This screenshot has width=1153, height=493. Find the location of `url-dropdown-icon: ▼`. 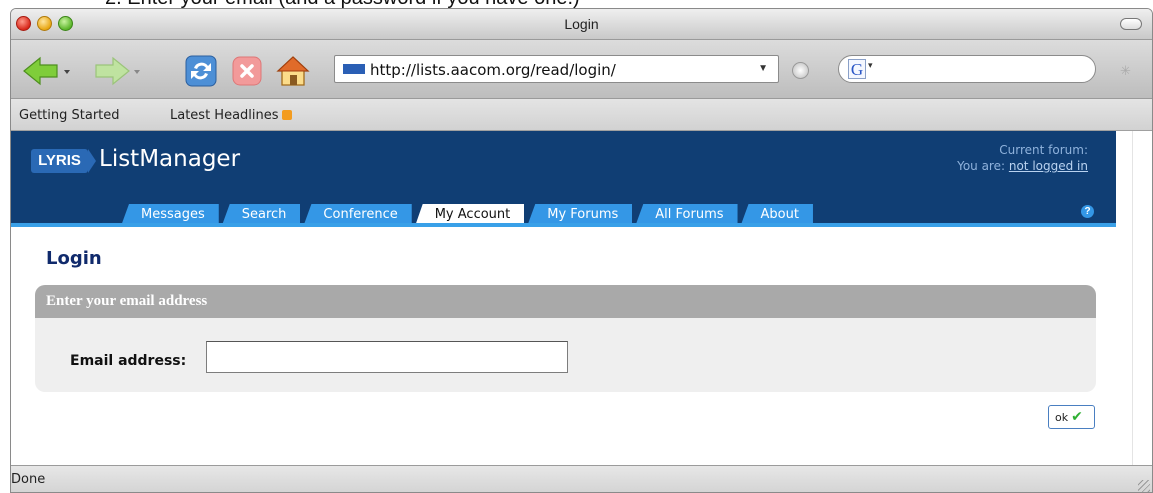

url-dropdown-icon: ▼ is located at coordinates (763, 68).